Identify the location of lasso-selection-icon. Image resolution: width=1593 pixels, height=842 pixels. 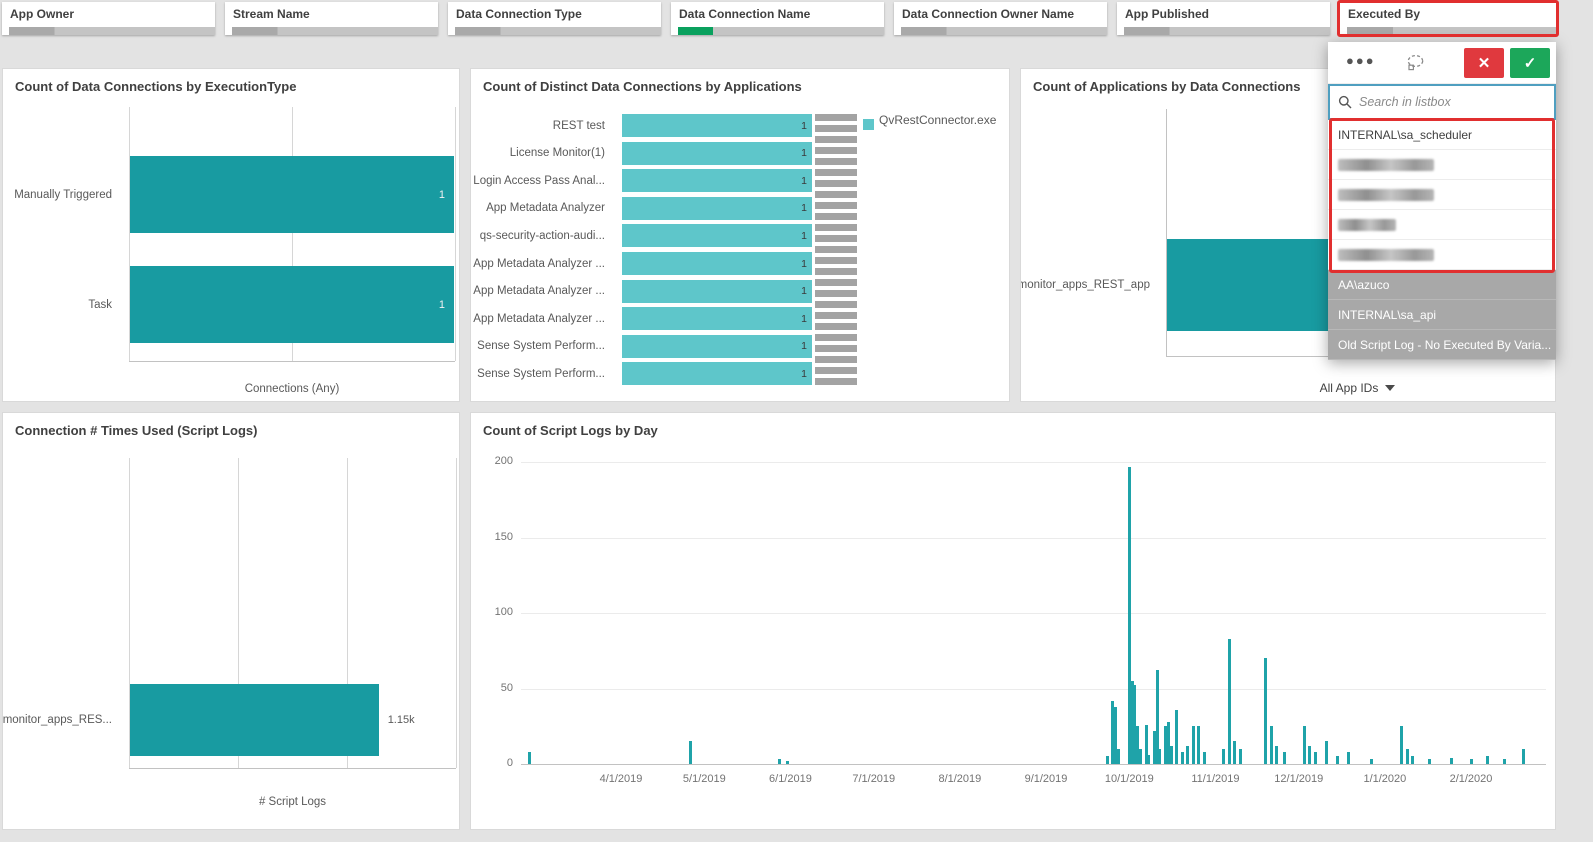
(1415, 65).